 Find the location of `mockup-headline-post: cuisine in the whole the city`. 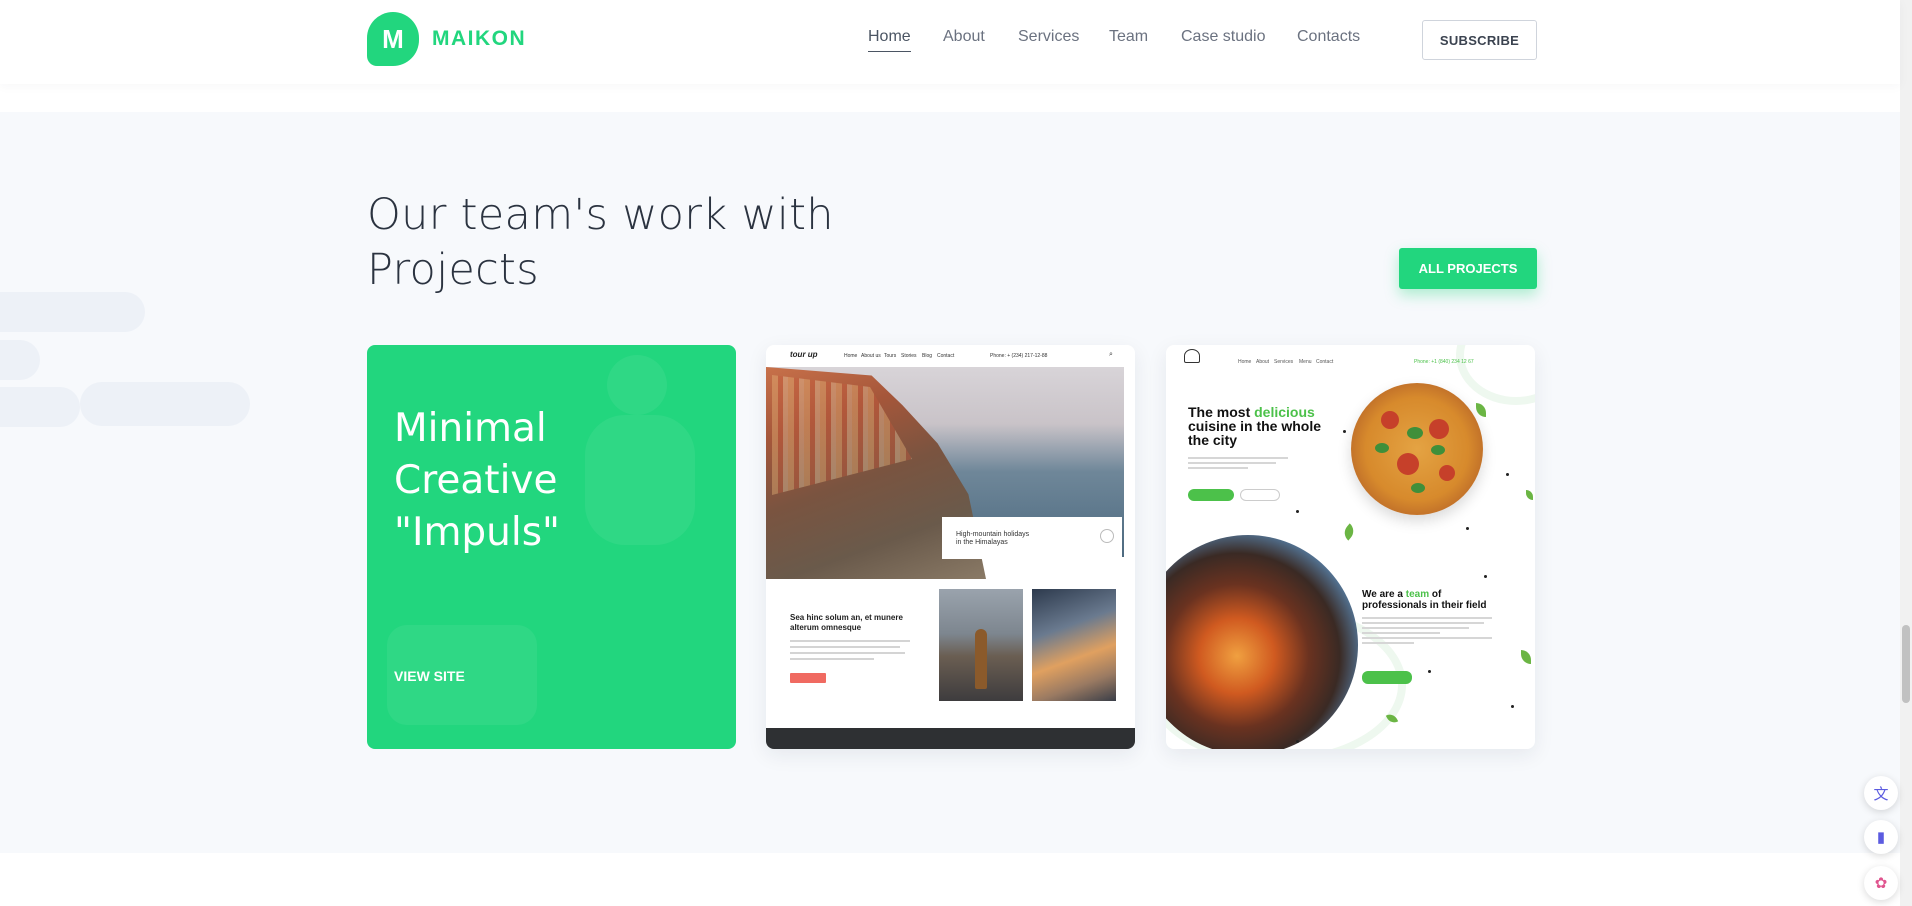

mockup-headline-post: cuisine in the whole the city is located at coordinates (1255, 433).